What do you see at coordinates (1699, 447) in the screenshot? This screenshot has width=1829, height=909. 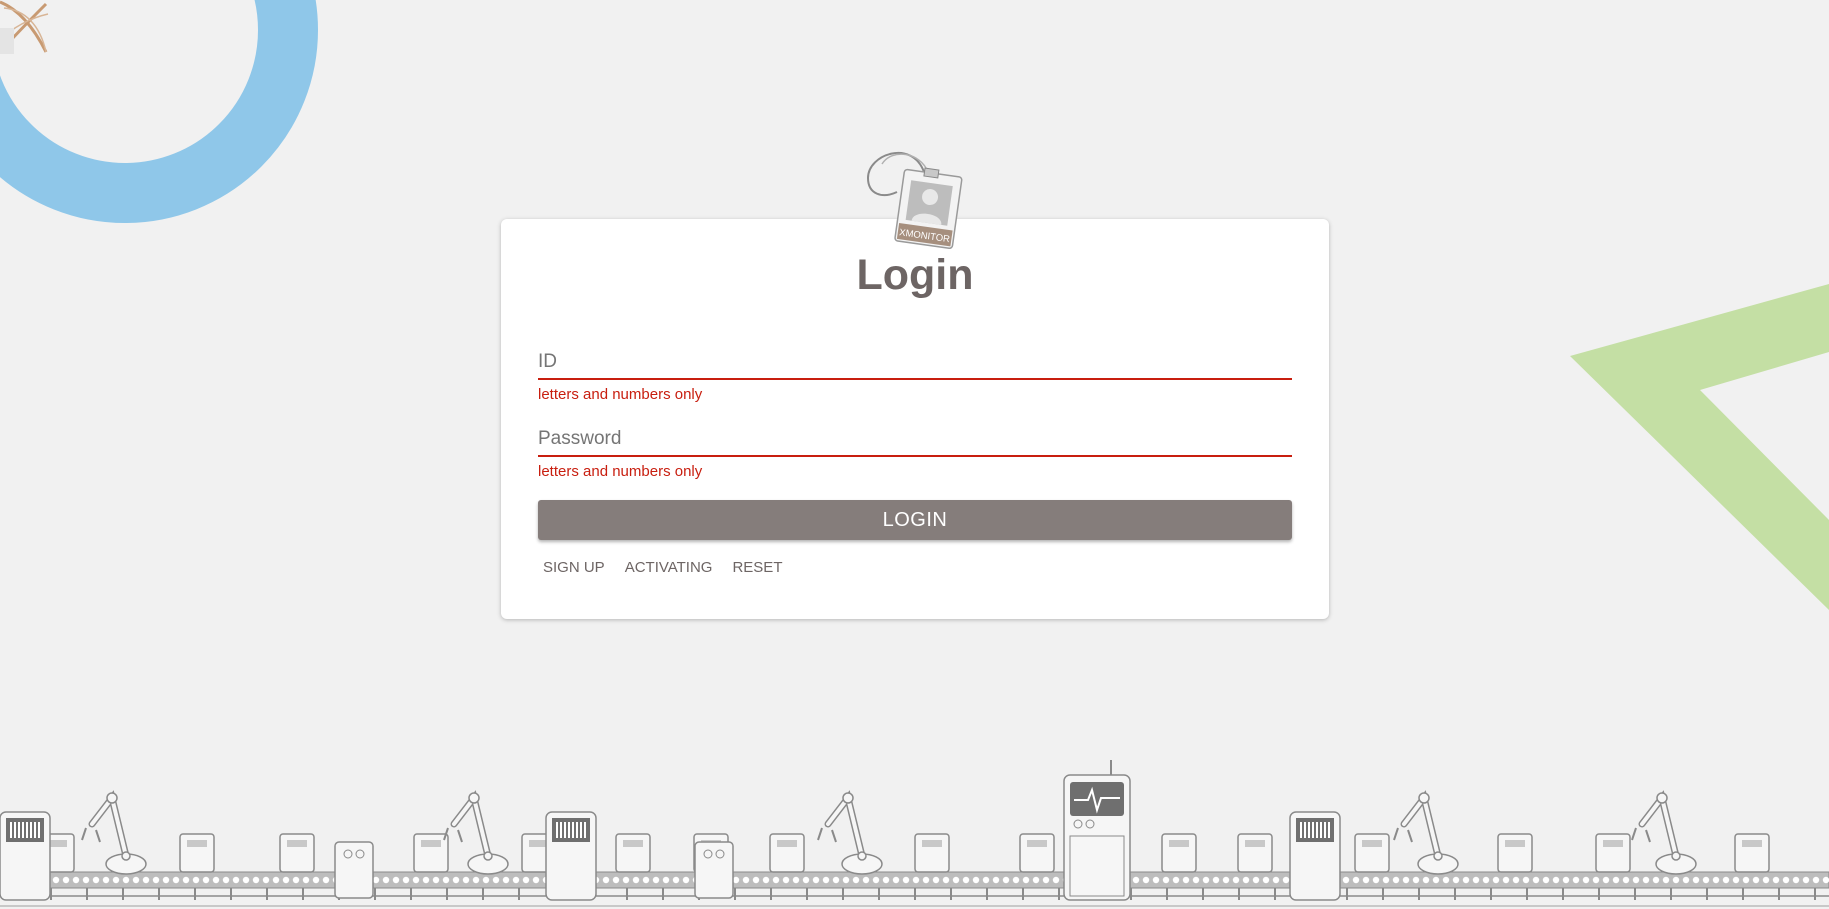 I see `green-triangle` at bounding box center [1699, 447].